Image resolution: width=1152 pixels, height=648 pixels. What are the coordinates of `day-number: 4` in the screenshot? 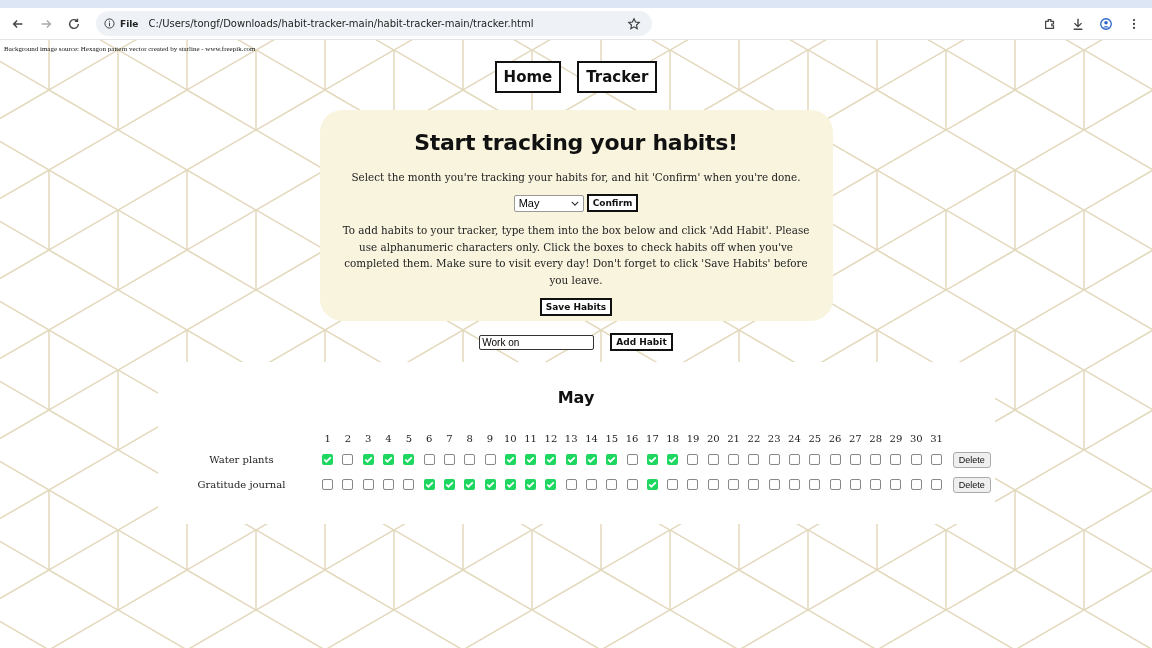 It's located at (388, 438).